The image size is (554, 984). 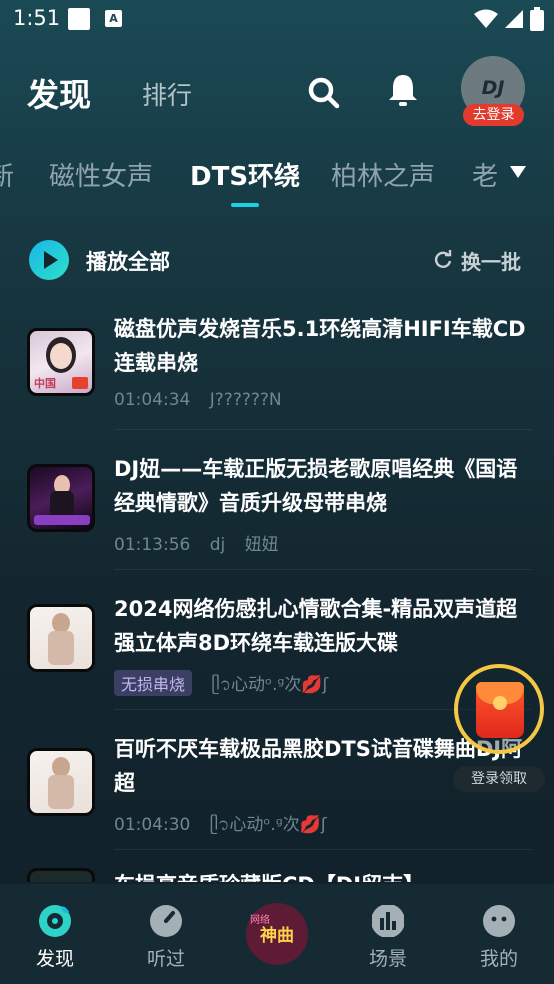 I want to click on nav-history: 听过, so click(x=166, y=934).